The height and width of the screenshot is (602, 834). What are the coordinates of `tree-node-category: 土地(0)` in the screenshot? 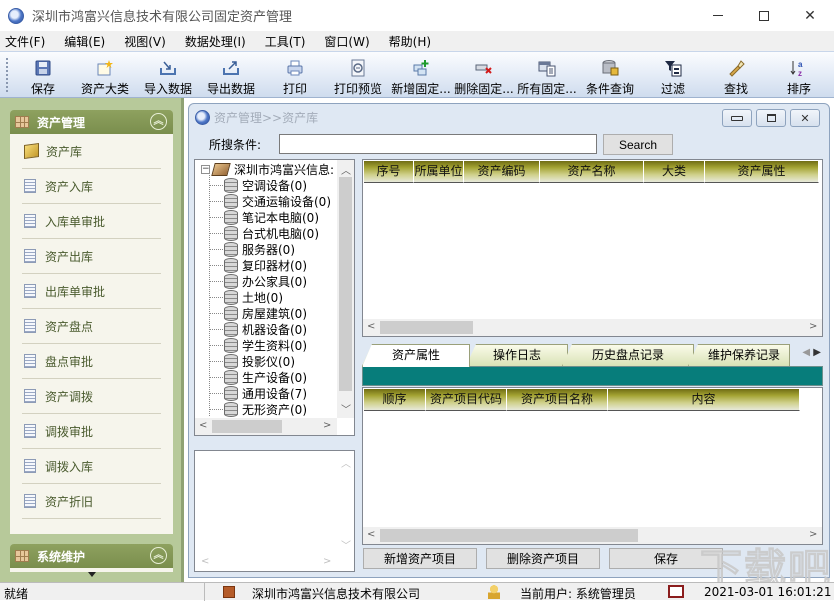 It's located at (253, 297).